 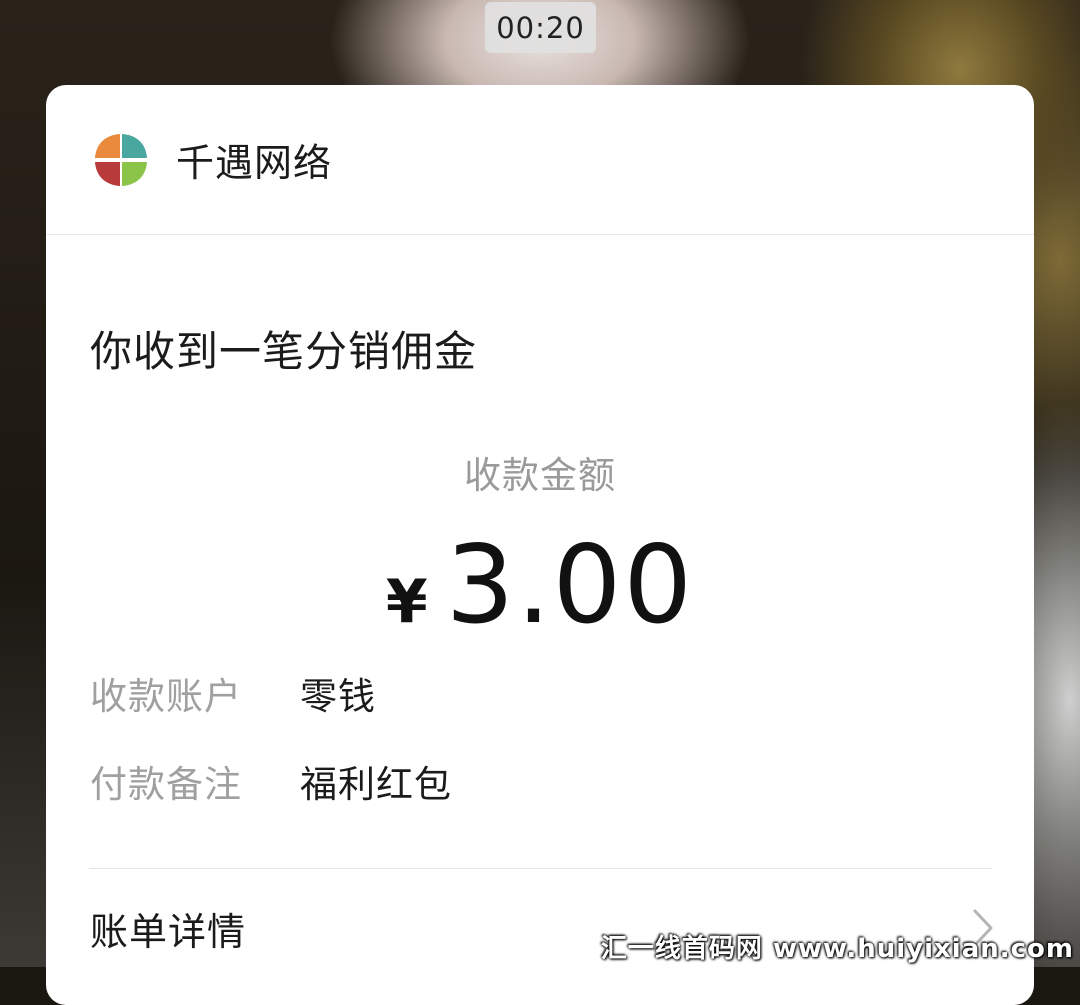 I want to click on detail-row-account: 收款账户 零钱, so click(x=233, y=693).